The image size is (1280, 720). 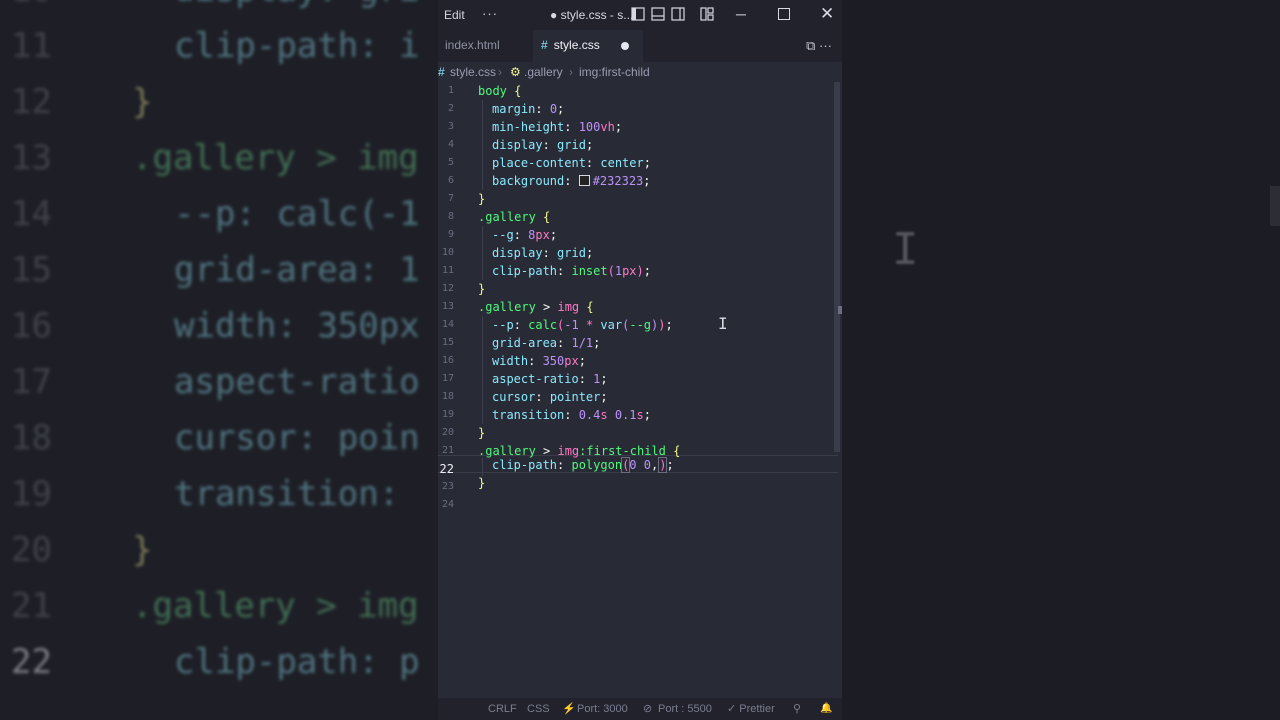 What do you see at coordinates (658, 14) in the screenshot?
I see `toggle-panel-icon` at bounding box center [658, 14].